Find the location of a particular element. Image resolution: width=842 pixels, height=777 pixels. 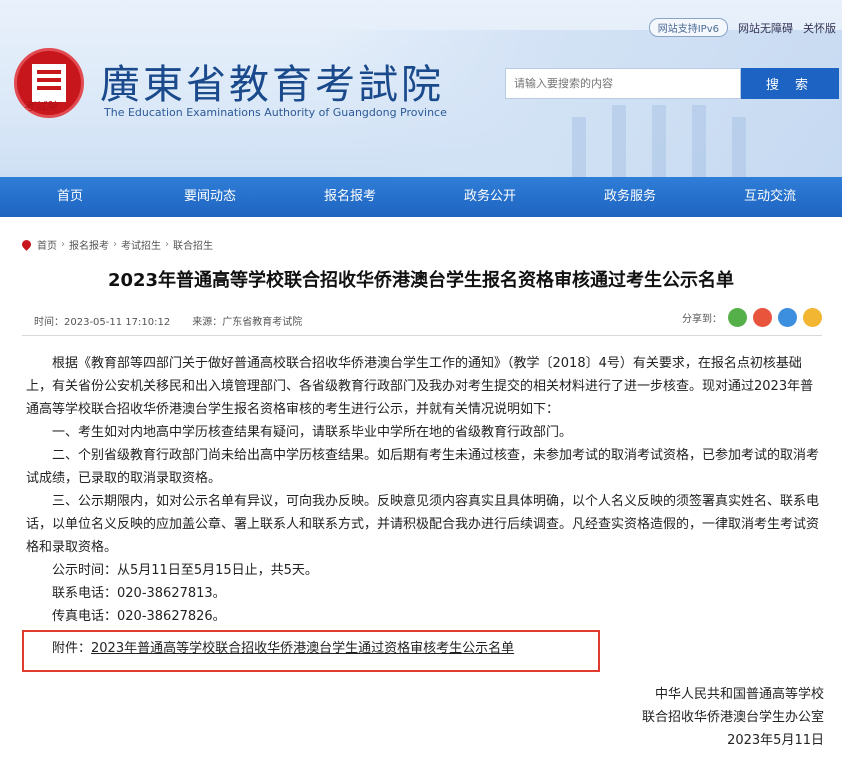

breadcrumb: 首页 › 报名报考 › 考试招生 › 联合招生 is located at coordinates (116, 244).